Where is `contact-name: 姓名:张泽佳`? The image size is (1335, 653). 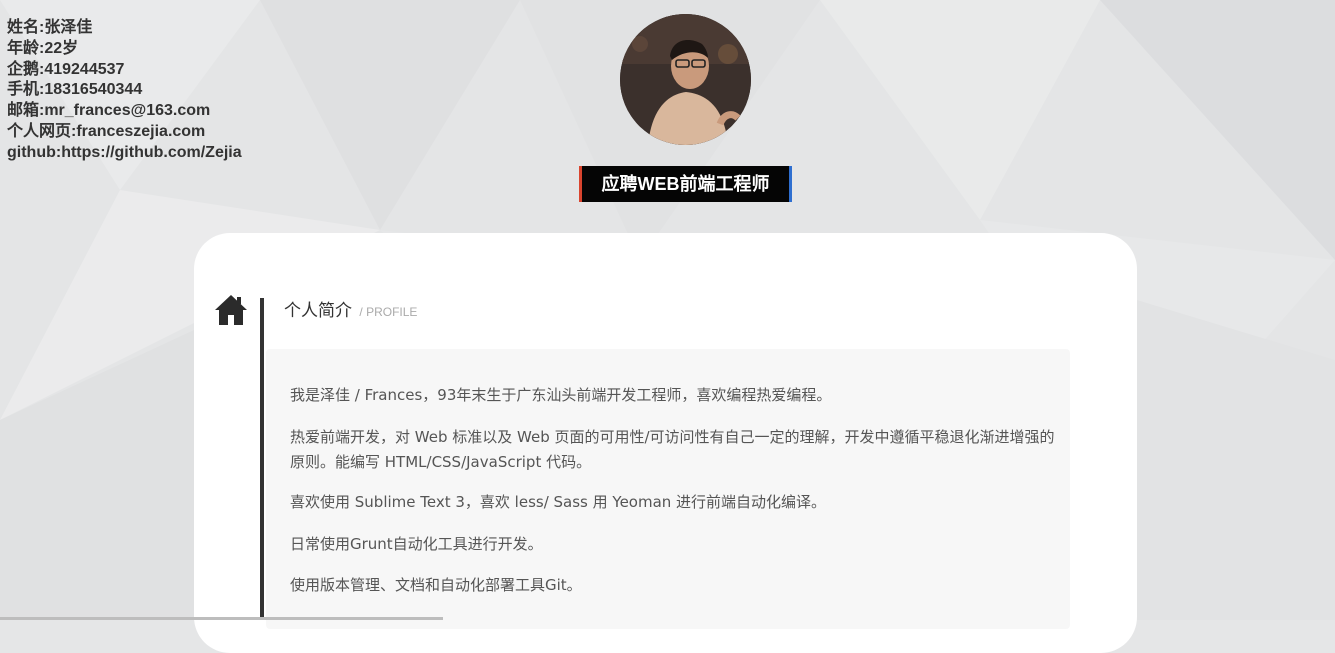 contact-name: 姓名:张泽佳 is located at coordinates (50, 27).